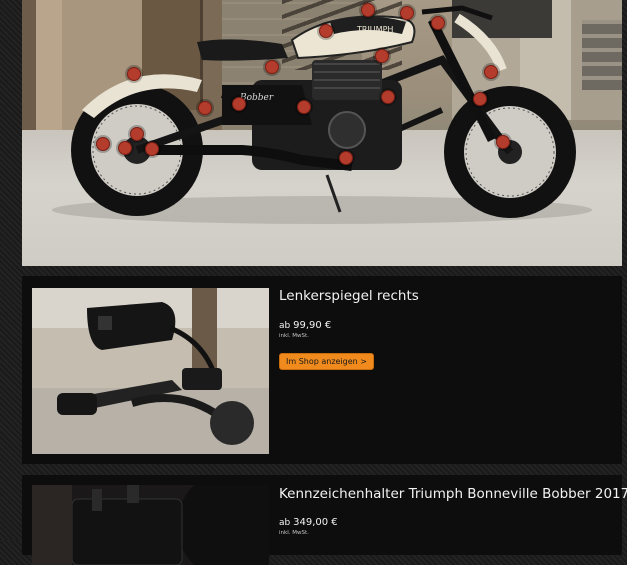 The width and height of the screenshot is (627, 565). Describe the element at coordinates (349, 296) in the screenshot. I see `product-title: Lenkerspiegel rechts` at that location.